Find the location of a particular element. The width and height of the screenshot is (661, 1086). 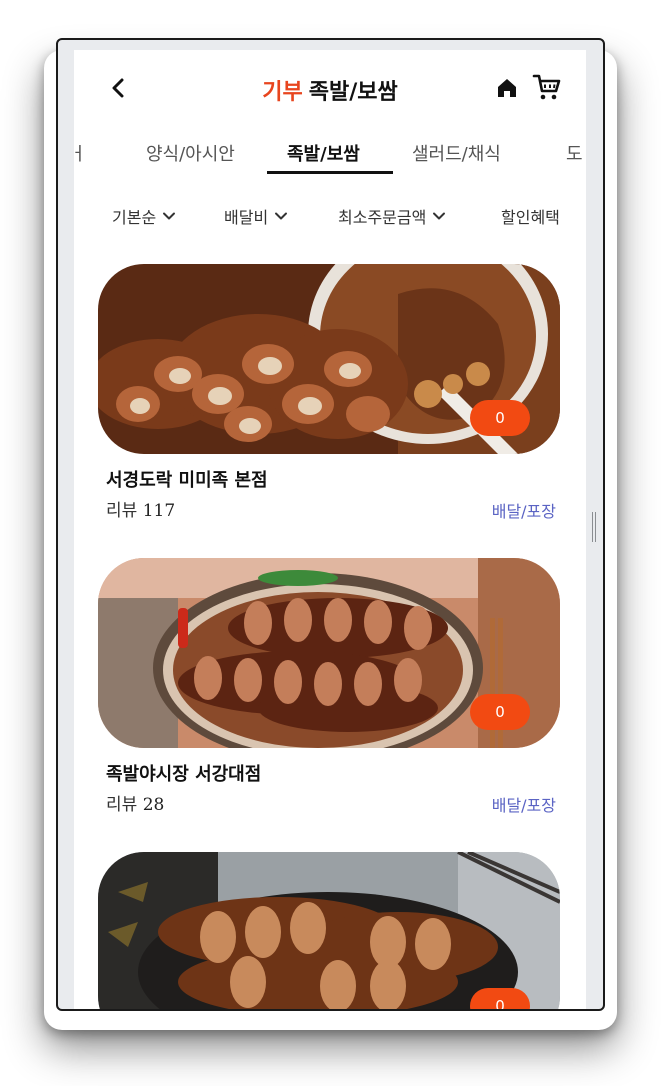

tab-salad-vegan: 샐러드/채식 is located at coordinates (456, 153).